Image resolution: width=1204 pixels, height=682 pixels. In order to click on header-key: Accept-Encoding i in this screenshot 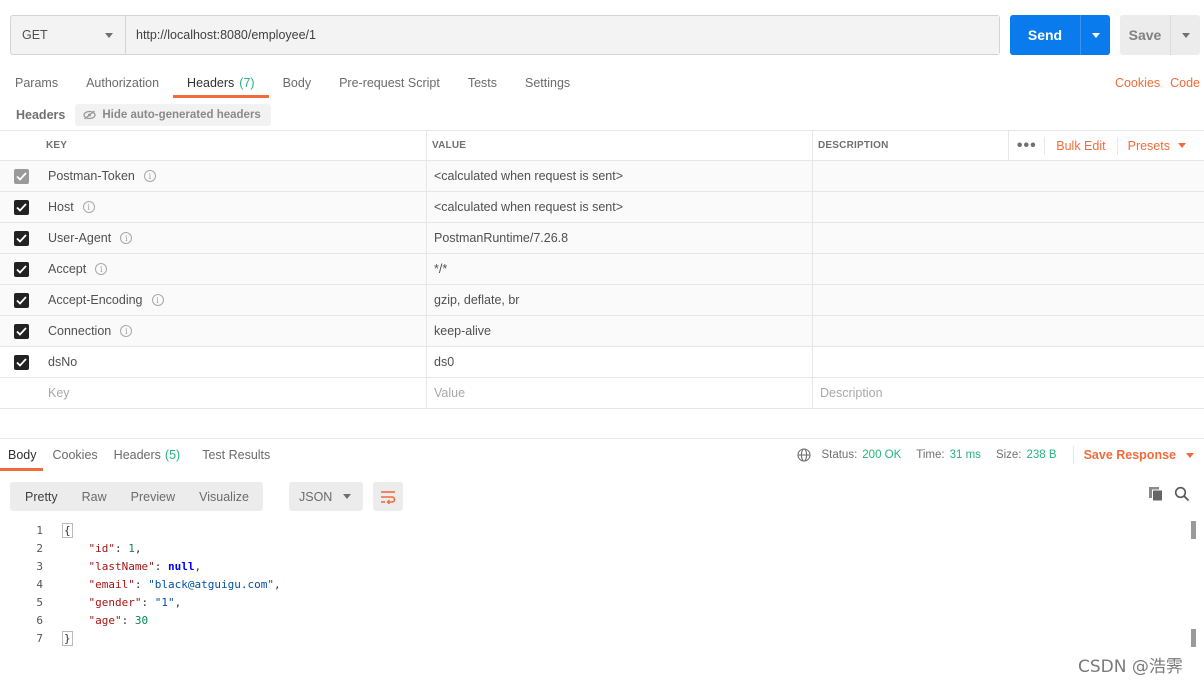, I will do `click(234, 300)`.